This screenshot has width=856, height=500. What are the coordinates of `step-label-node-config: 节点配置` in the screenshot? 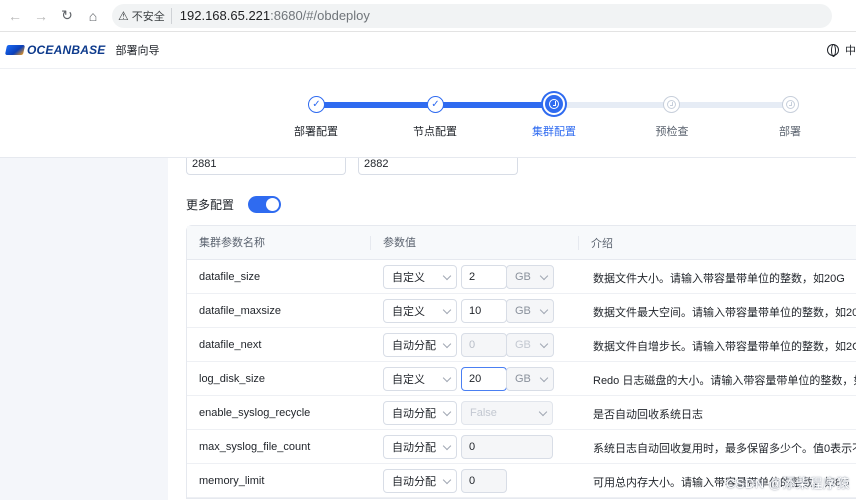 It's located at (435, 132).